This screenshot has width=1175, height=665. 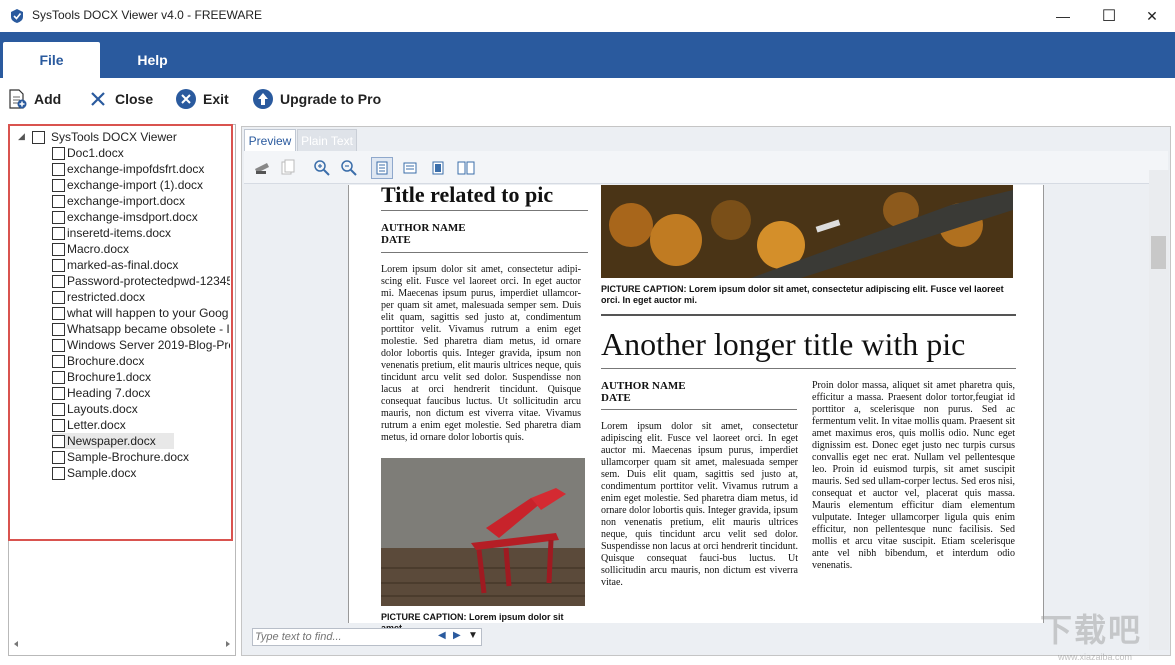 What do you see at coordinates (141, 249) in the screenshot?
I see `tree-file-item: Macro.docx` at bounding box center [141, 249].